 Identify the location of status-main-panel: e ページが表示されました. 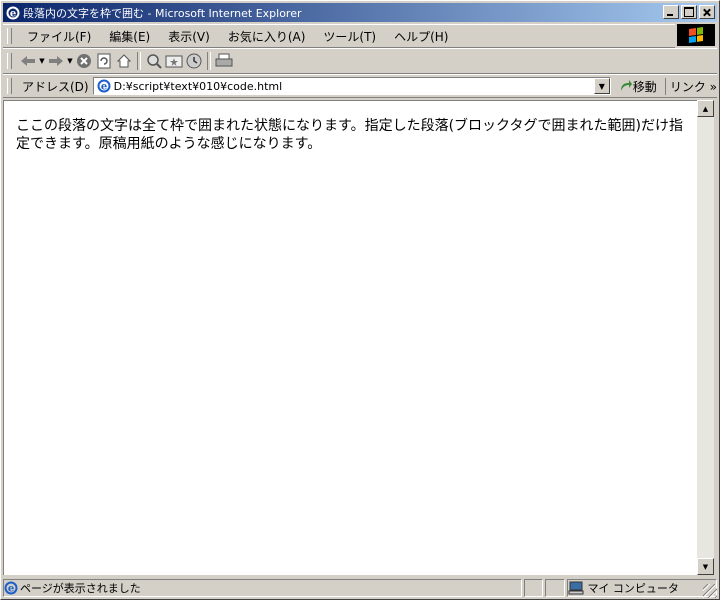
(262, 588).